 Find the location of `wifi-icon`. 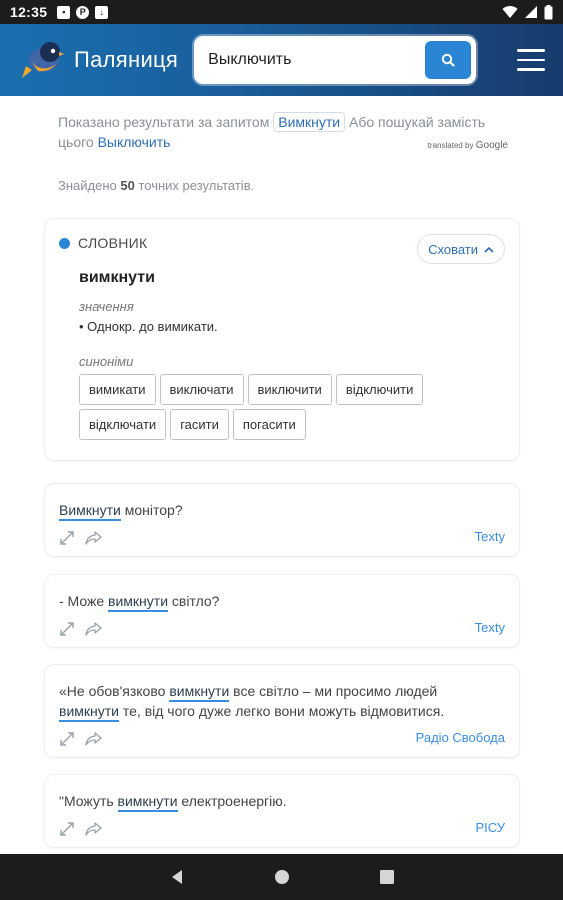

wifi-icon is located at coordinates (510, 12).